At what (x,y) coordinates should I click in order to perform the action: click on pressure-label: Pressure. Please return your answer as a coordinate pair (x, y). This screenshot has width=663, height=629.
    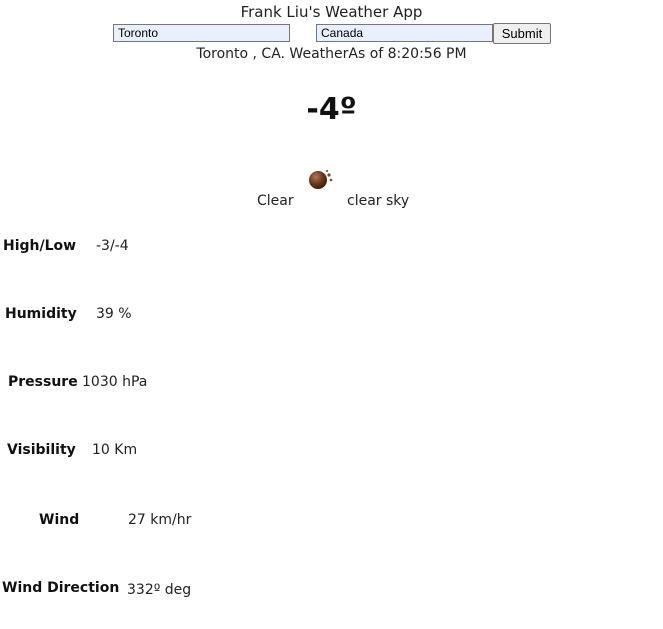
    Looking at the image, I should click on (43, 382).